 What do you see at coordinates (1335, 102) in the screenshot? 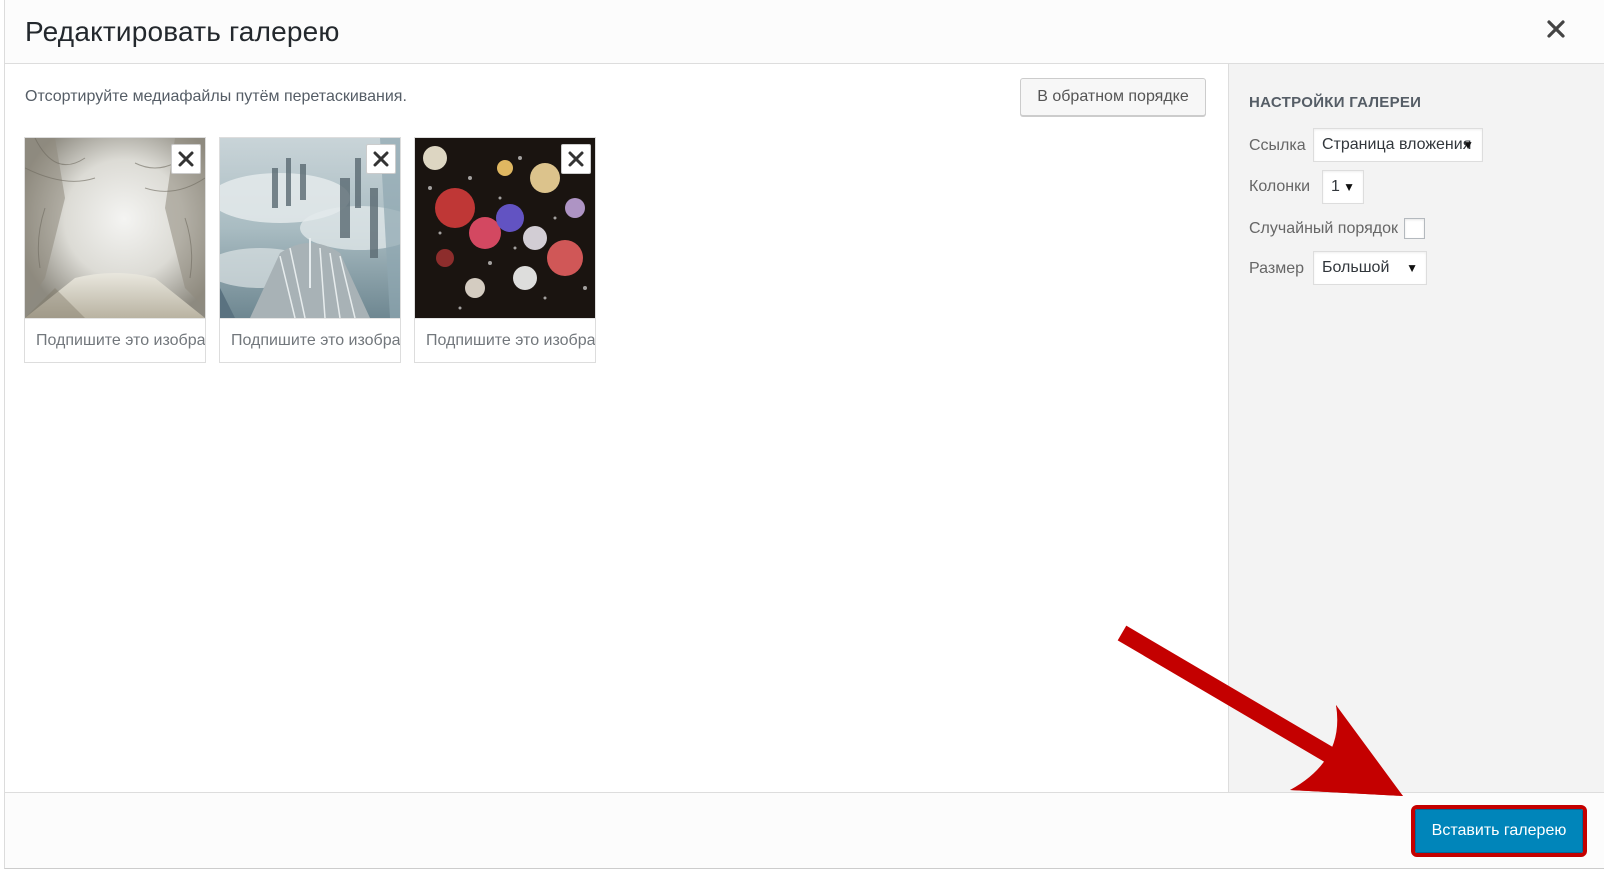
I see `gallery-settings-heading: Настройки галереи` at bounding box center [1335, 102].